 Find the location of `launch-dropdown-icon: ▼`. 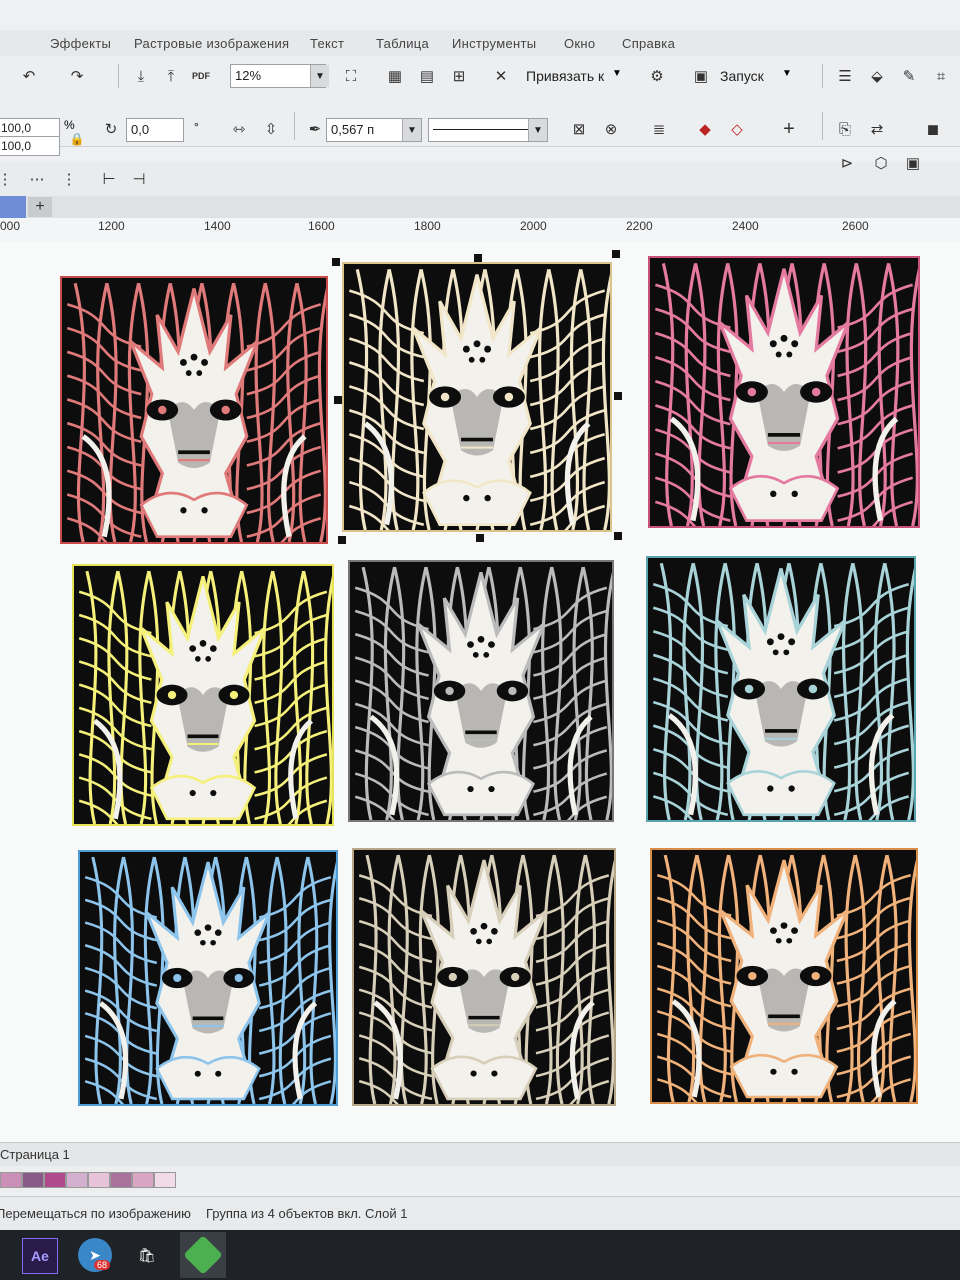

launch-dropdown-icon: ▼ is located at coordinates (787, 73).